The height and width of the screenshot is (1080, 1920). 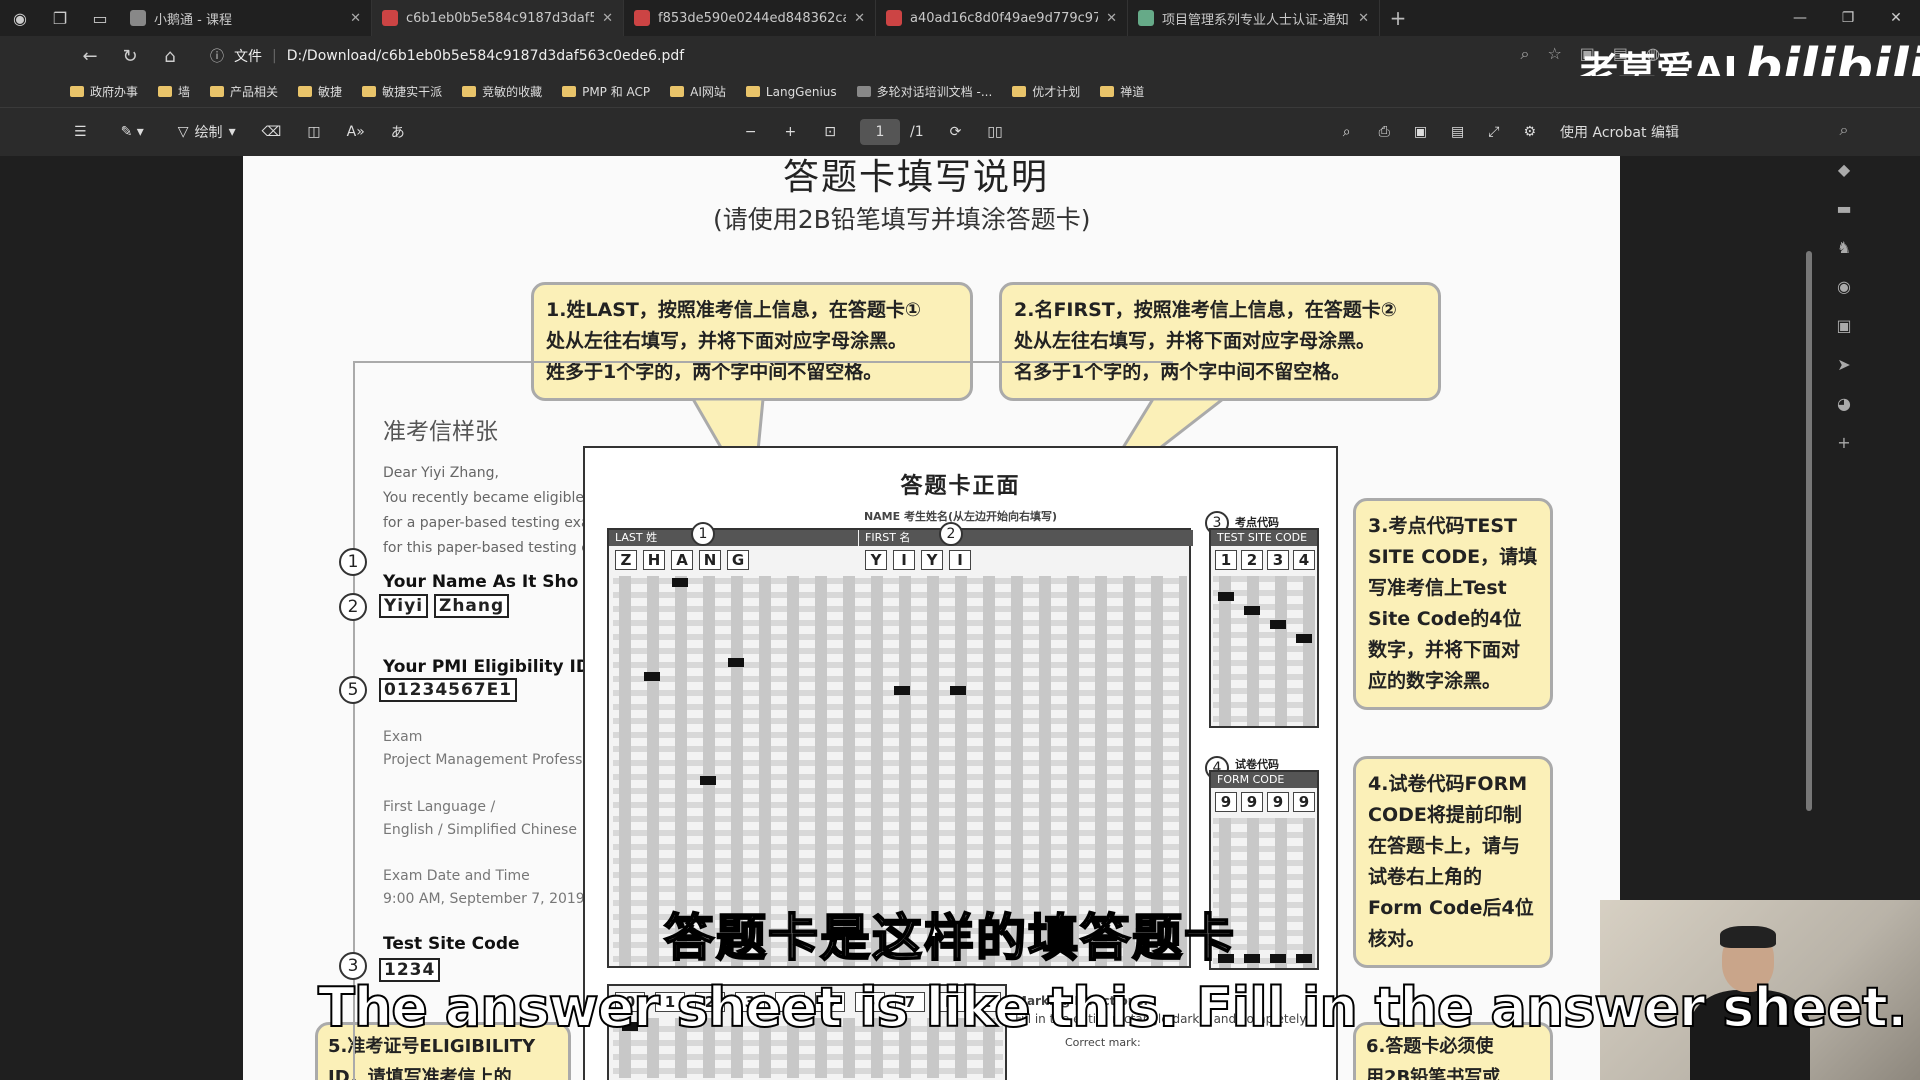 I want to click on date-label: Exam Date and Time, so click(x=456, y=876).